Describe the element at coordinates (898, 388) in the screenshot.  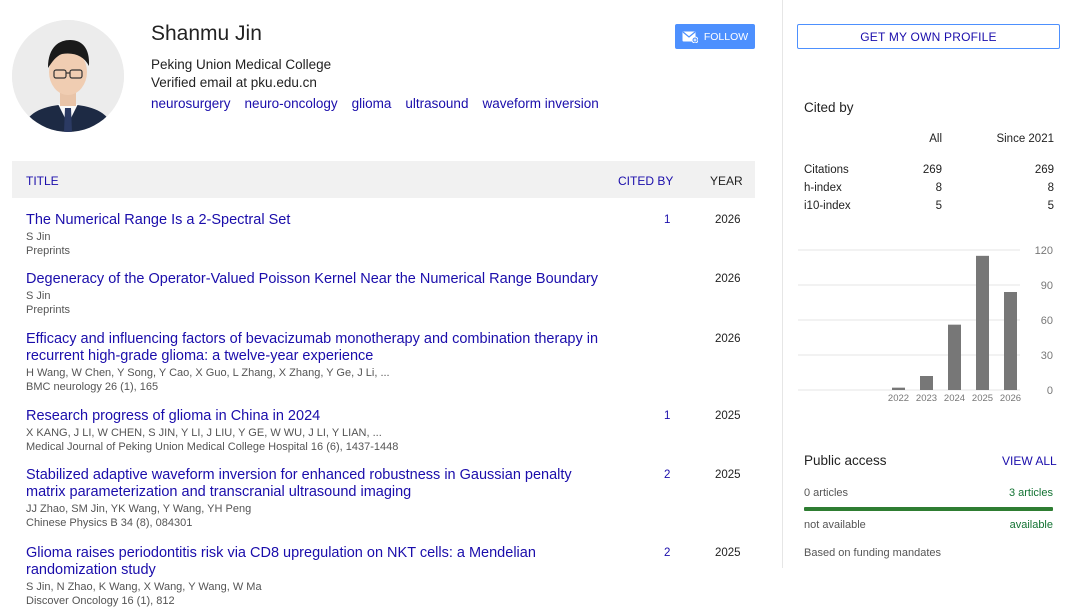
I see `chart-bar-2022` at that location.